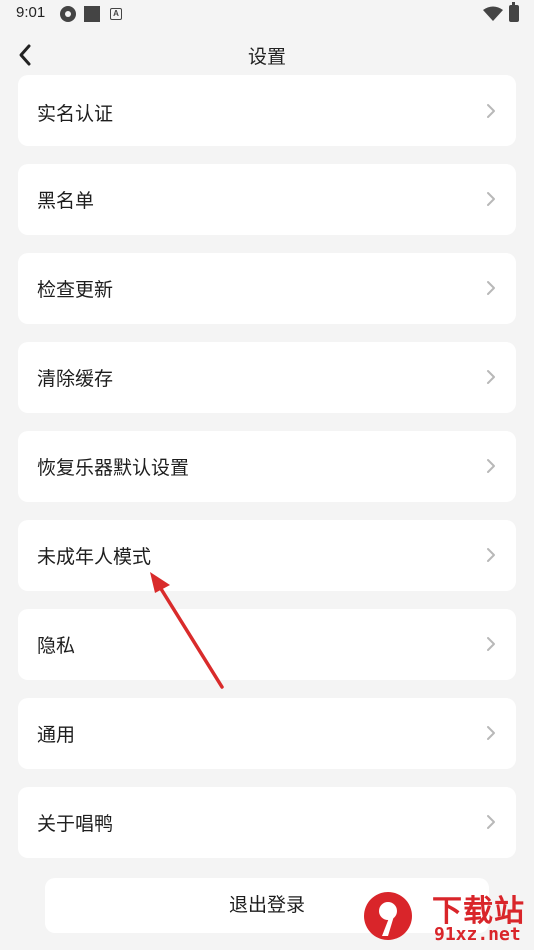  I want to click on watermark-logo-icon, so click(388, 916).